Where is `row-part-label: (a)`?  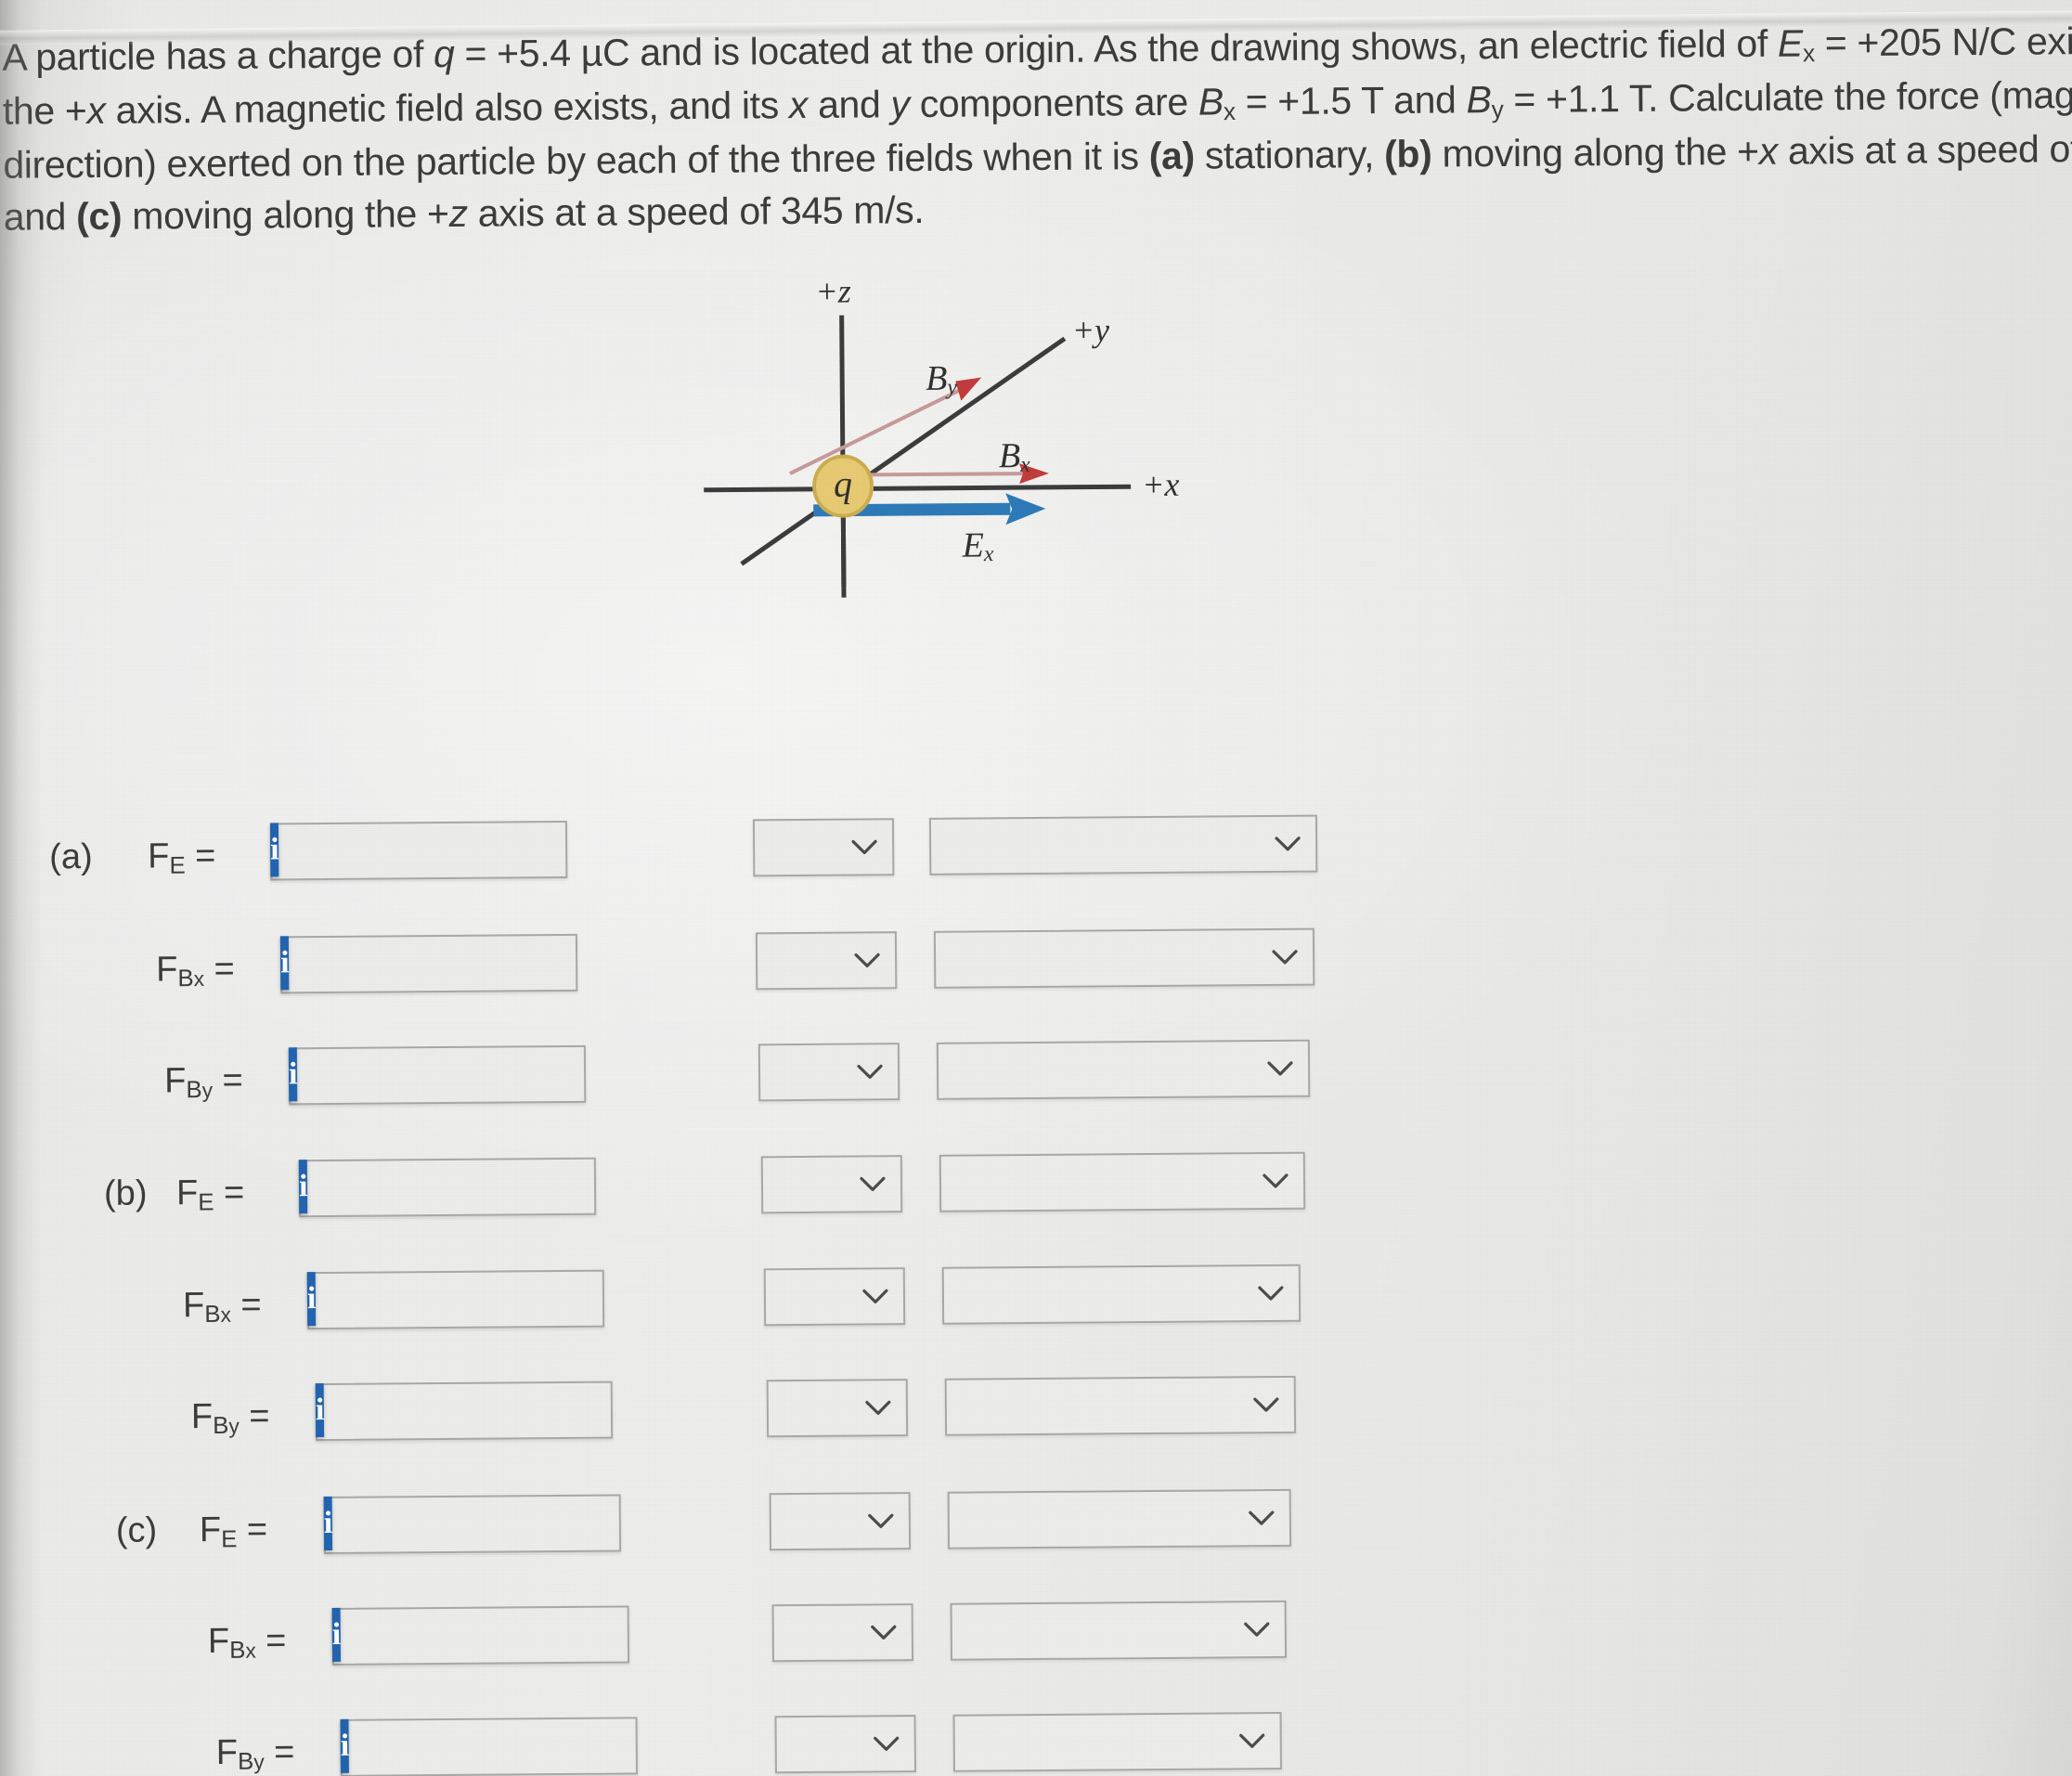 row-part-label: (a) is located at coordinates (71, 856).